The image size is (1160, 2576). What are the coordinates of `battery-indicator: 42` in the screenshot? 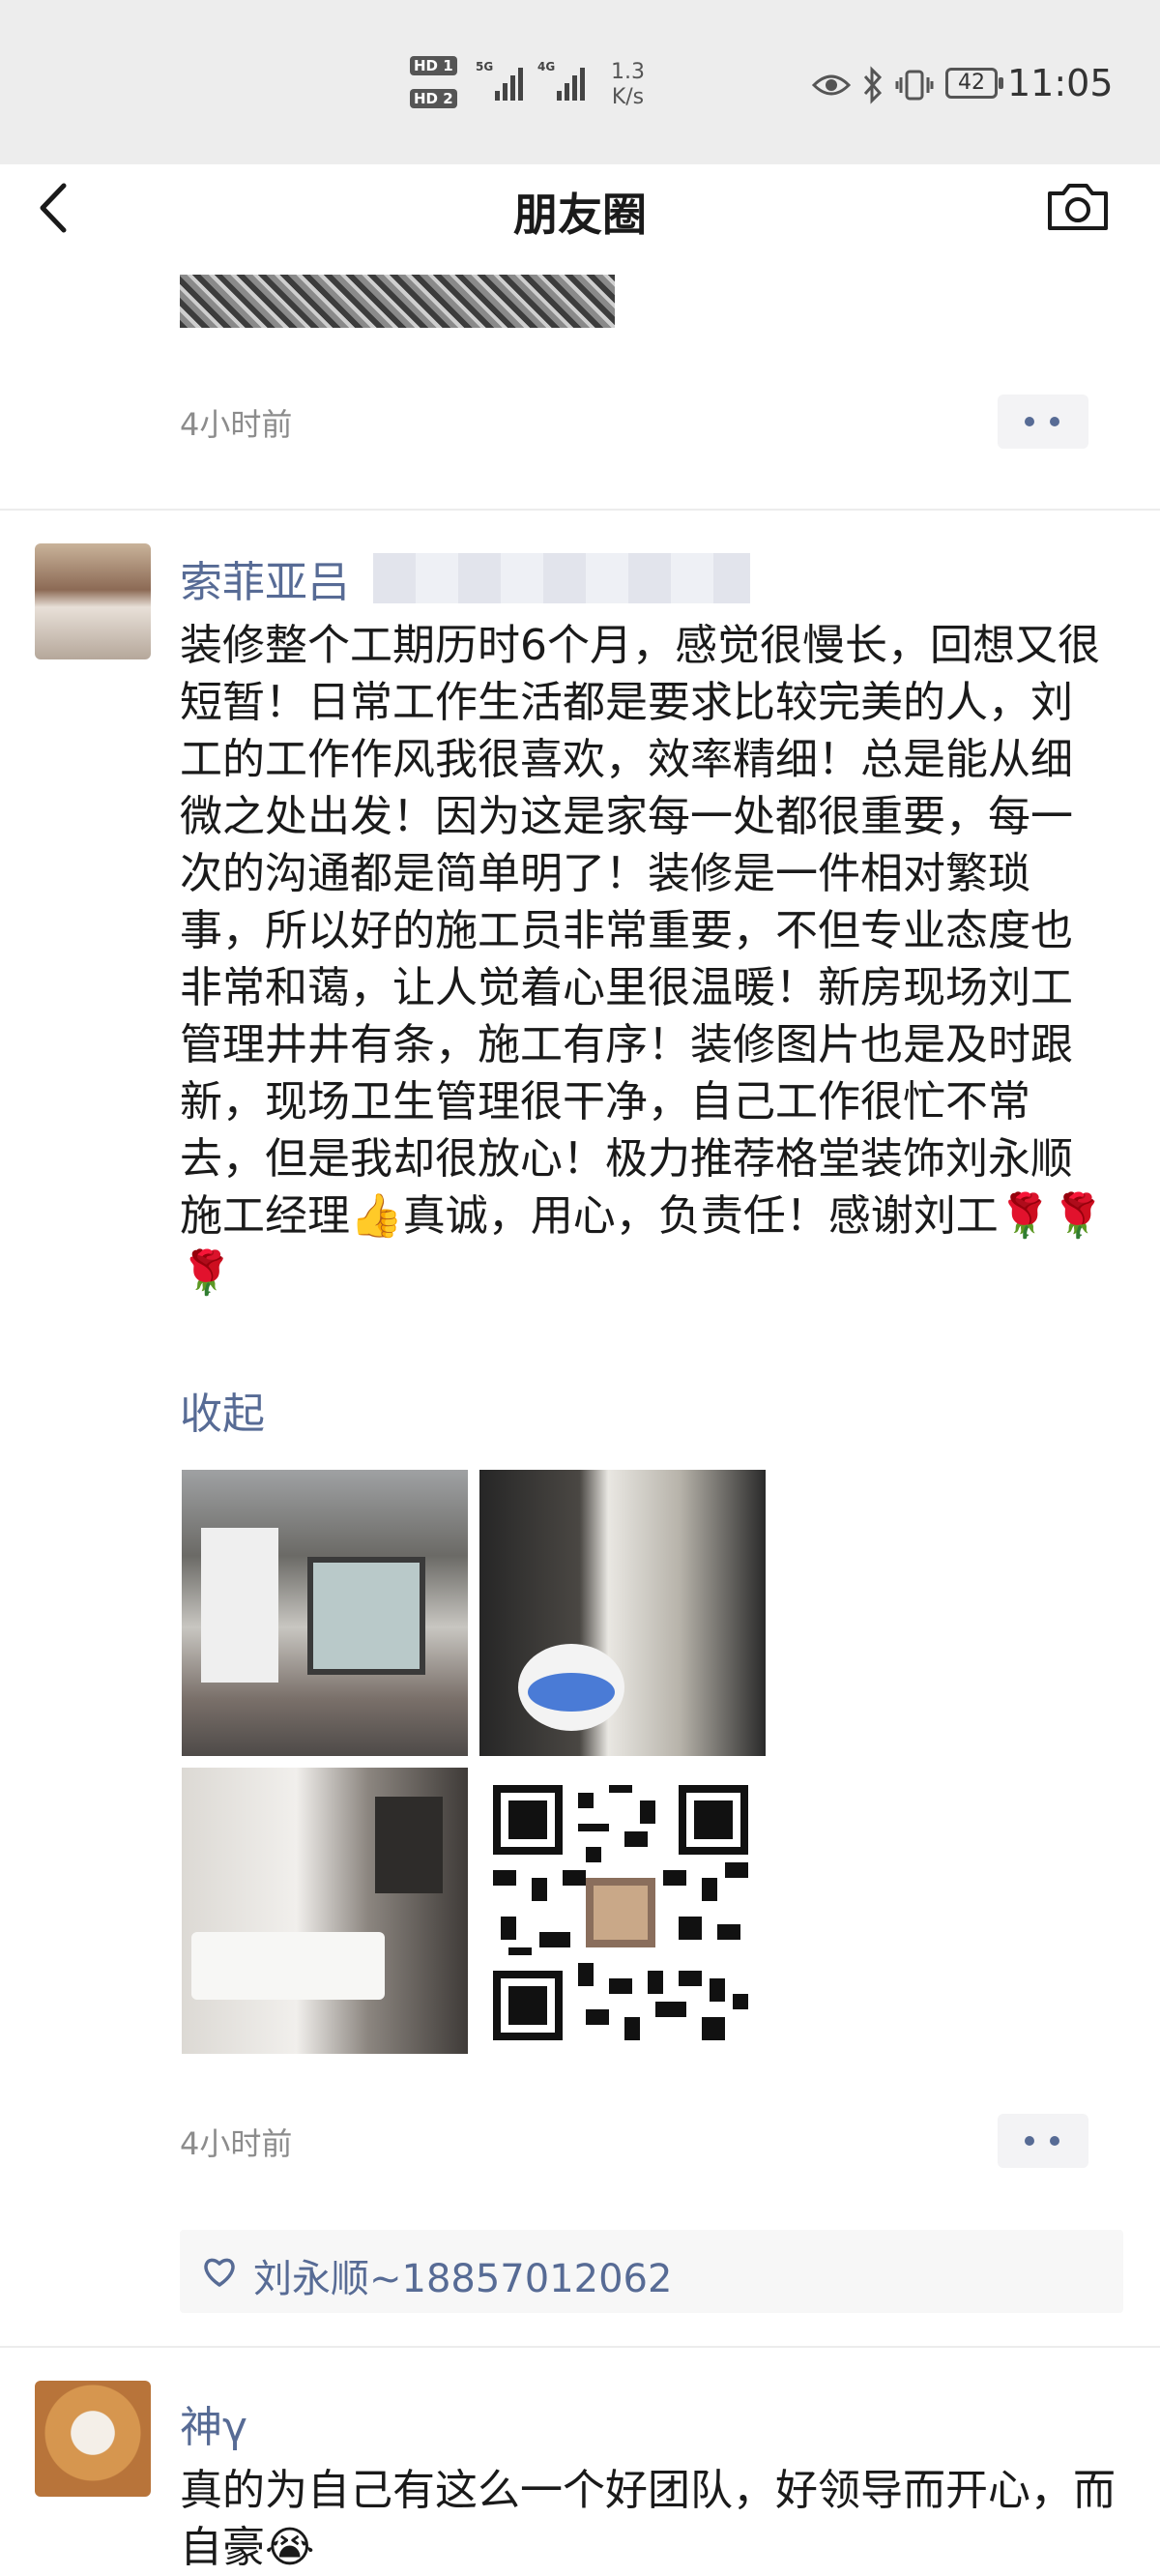 It's located at (974, 83).